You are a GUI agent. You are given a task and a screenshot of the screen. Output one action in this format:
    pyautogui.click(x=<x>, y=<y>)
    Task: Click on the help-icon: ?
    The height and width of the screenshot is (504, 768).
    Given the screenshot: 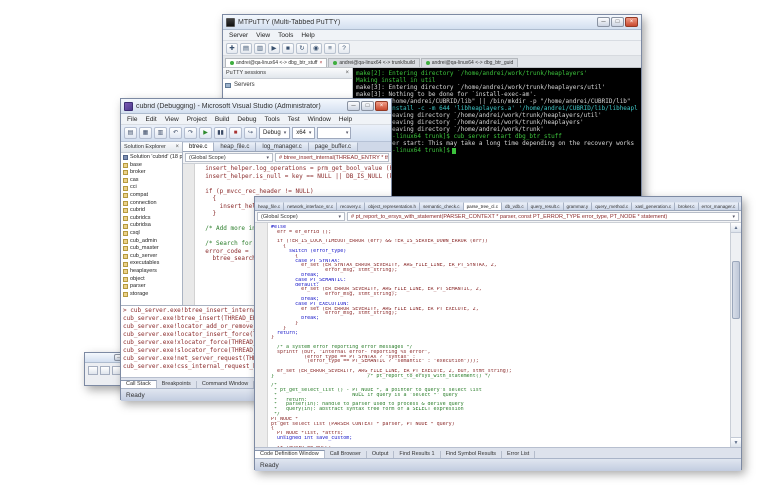 What is the action you would take?
    pyautogui.click(x=344, y=48)
    